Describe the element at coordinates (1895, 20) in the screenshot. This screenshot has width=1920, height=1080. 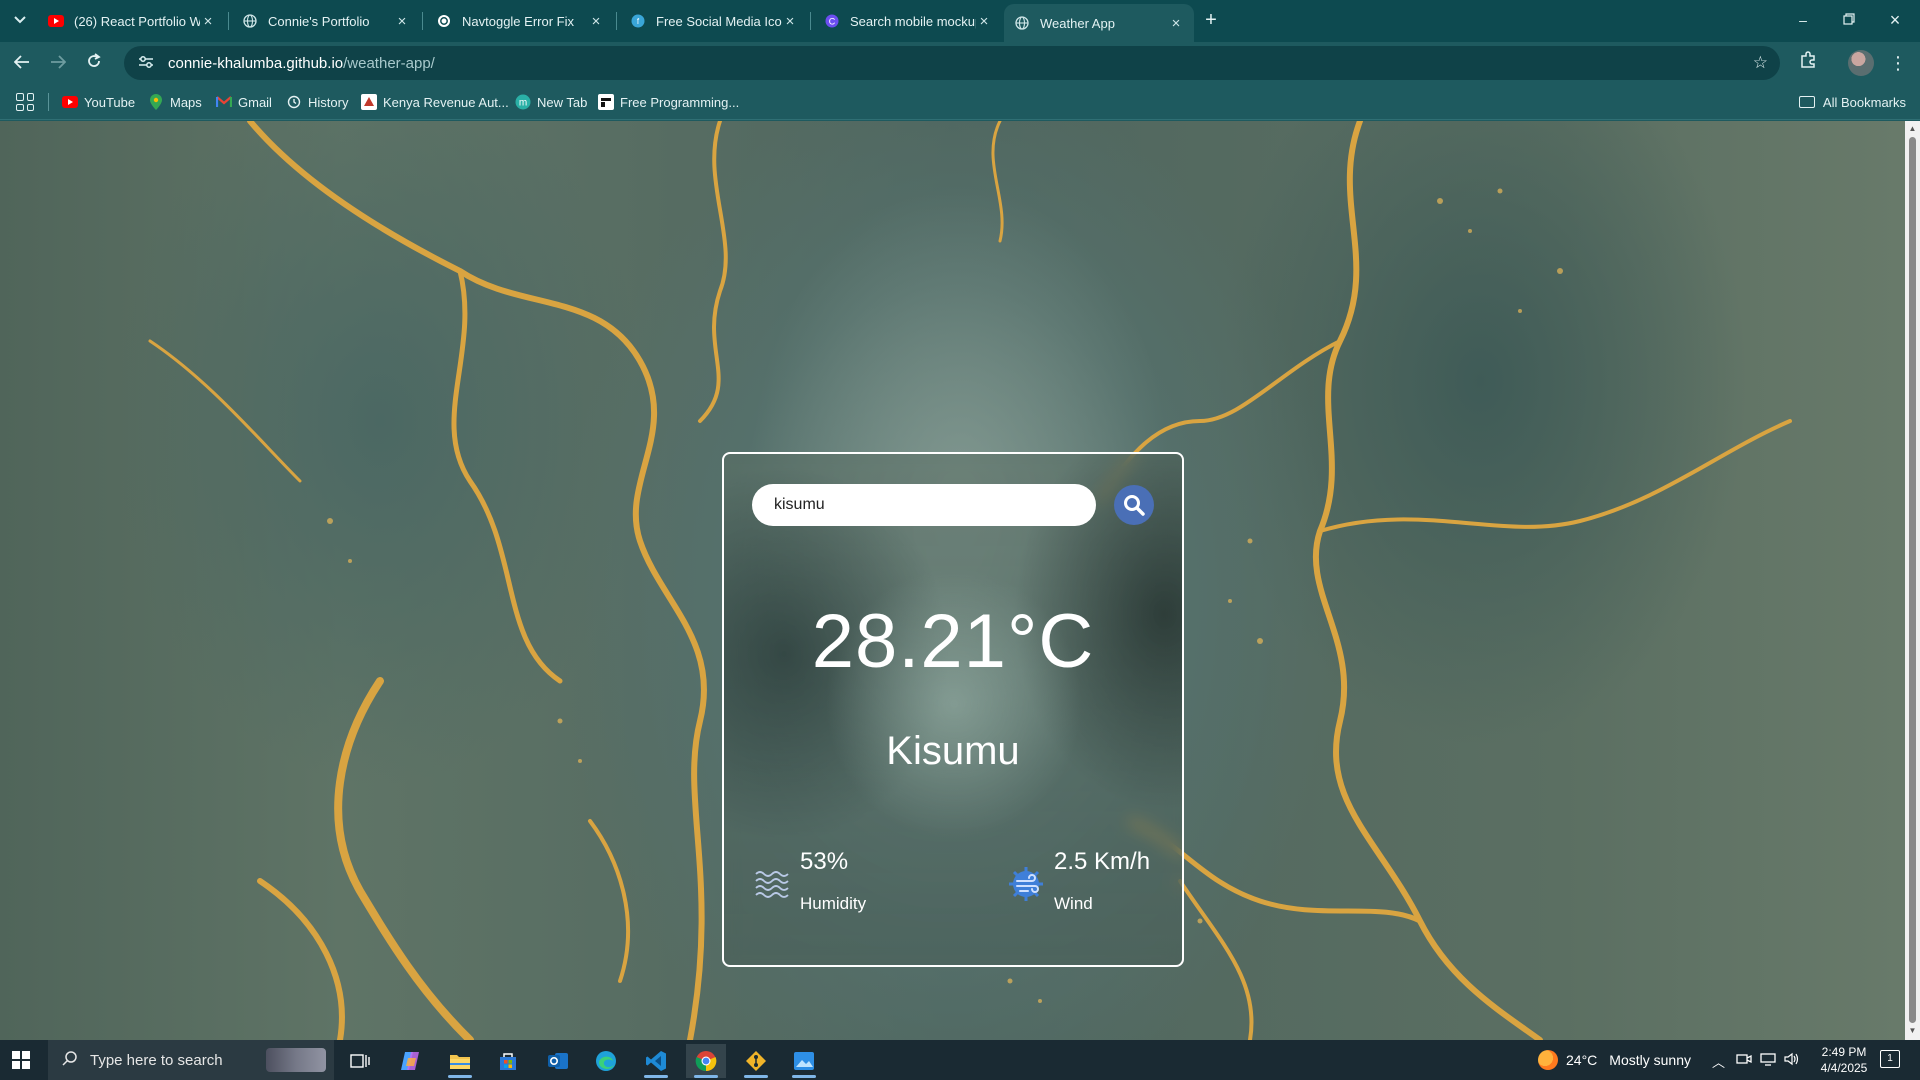
I see `close-window-button: ×` at that location.